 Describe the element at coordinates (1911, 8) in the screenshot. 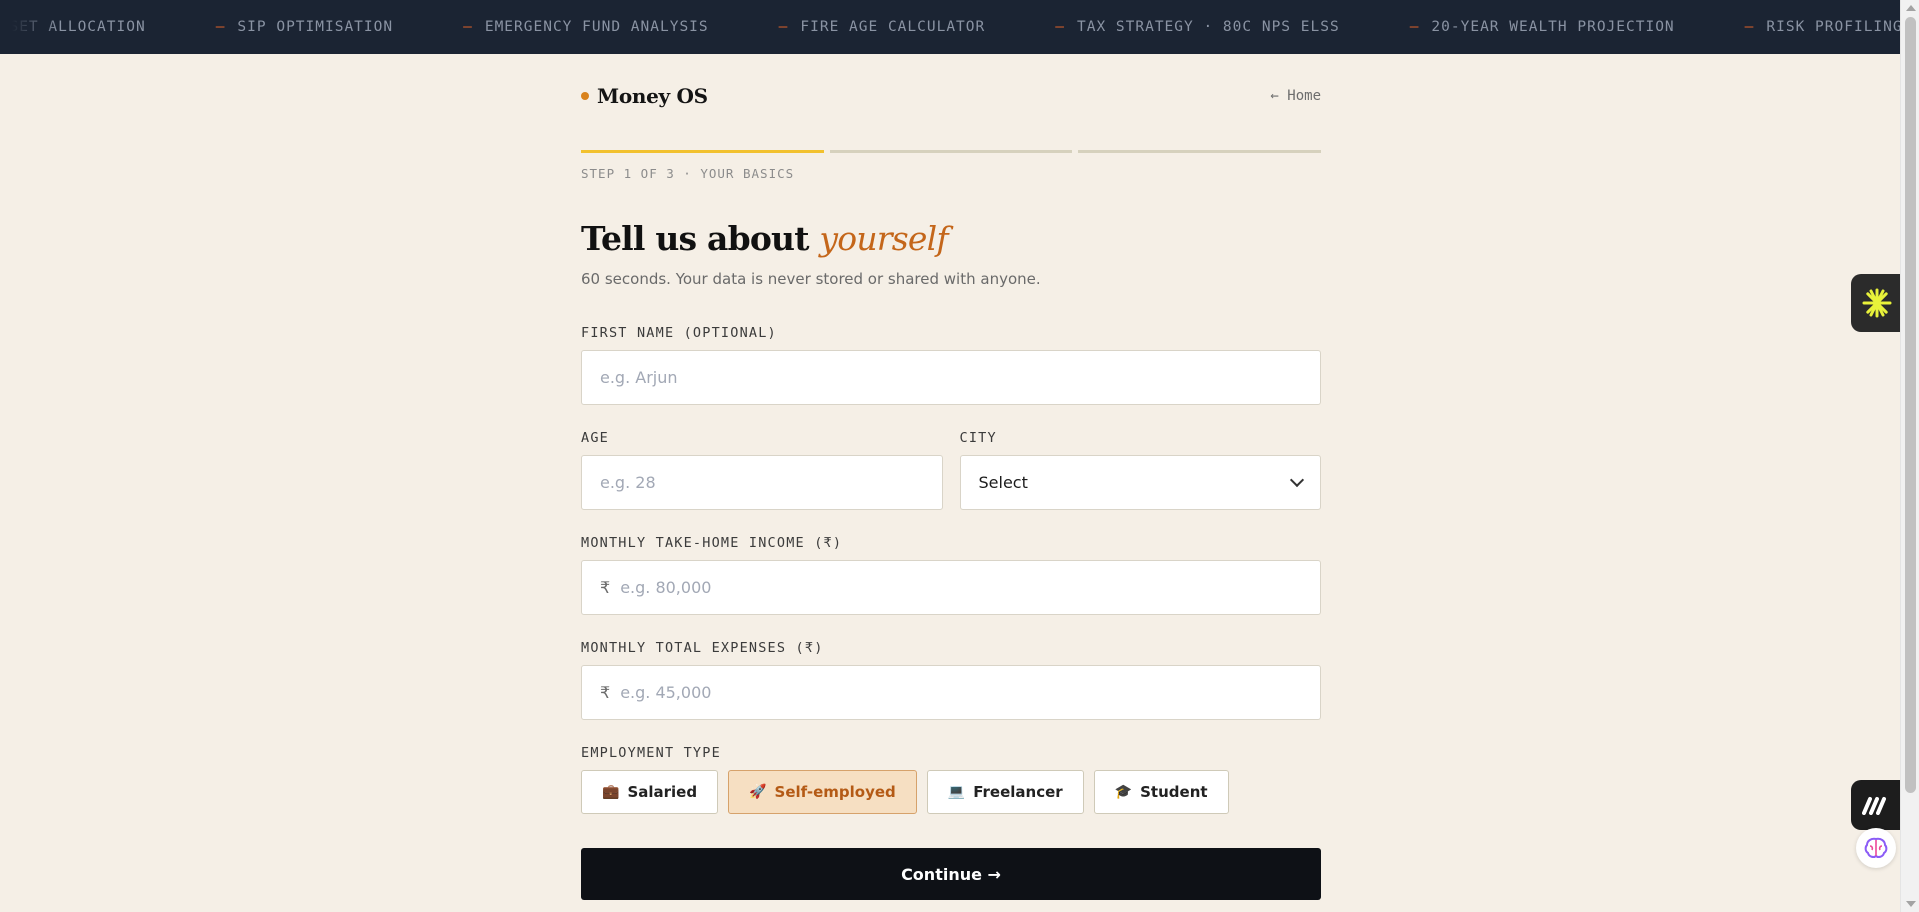

I see `scroll-up-arrow-icon` at that location.